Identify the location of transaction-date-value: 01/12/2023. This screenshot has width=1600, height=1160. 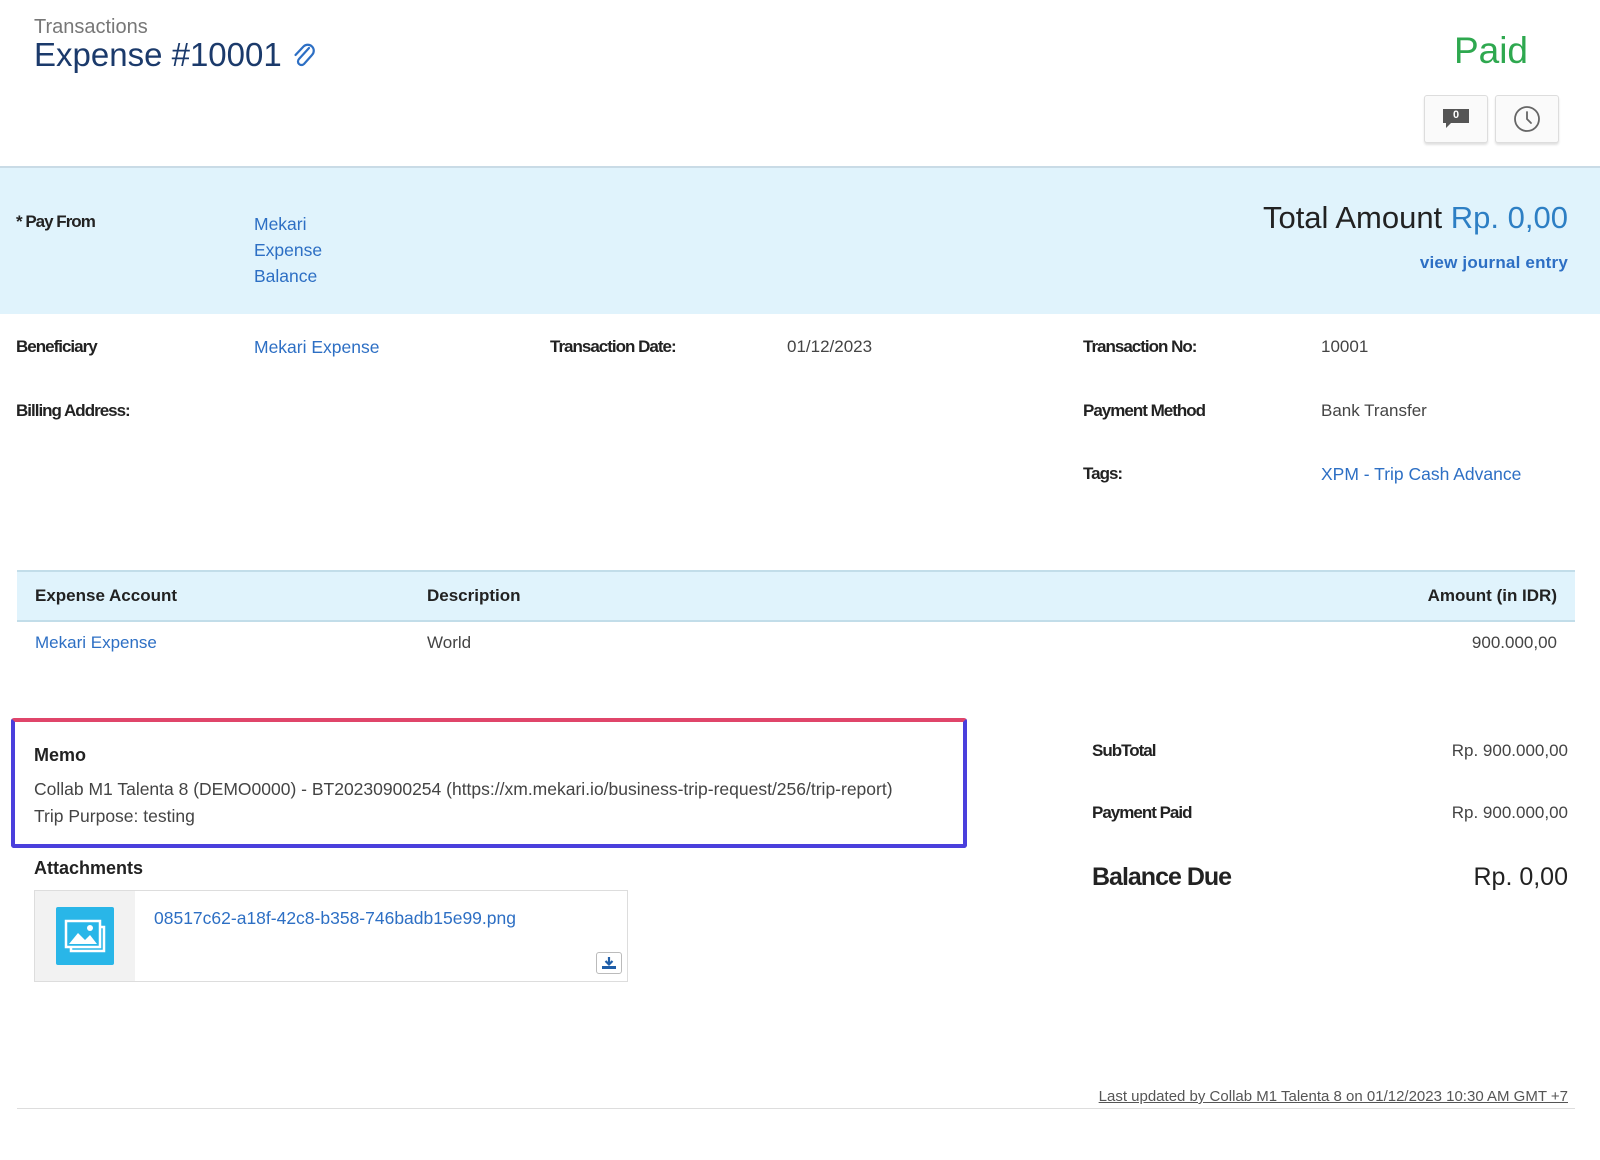
(830, 346).